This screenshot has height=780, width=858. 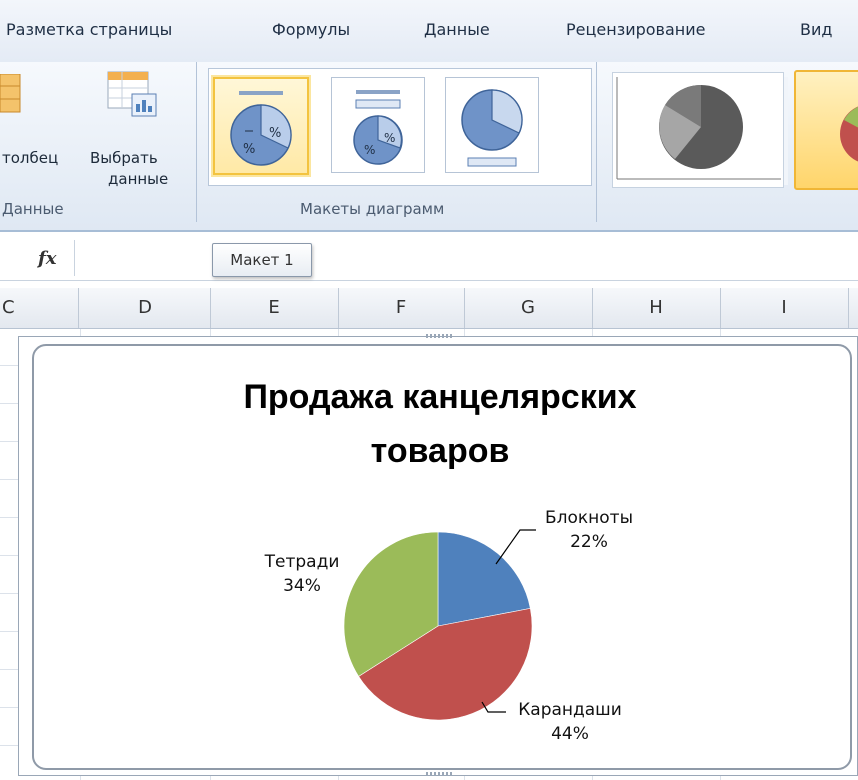 What do you see at coordinates (570, 734) in the screenshot?
I see `data-label-pencils-percent: 44%` at bounding box center [570, 734].